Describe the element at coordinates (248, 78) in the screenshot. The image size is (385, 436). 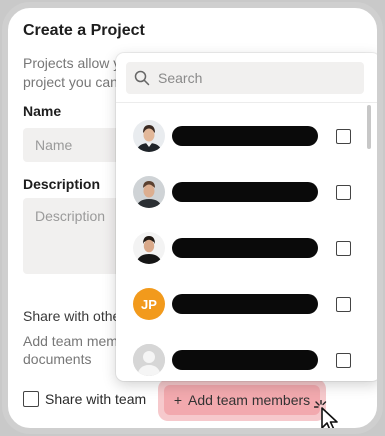
I see `member-search-input` at that location.